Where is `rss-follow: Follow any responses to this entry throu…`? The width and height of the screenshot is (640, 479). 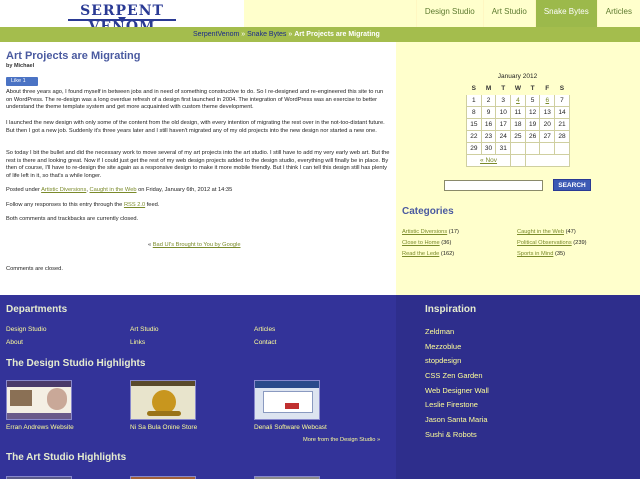
rss-follow: Follow any responses to this entry throu… is located at coordinates (198, 206).